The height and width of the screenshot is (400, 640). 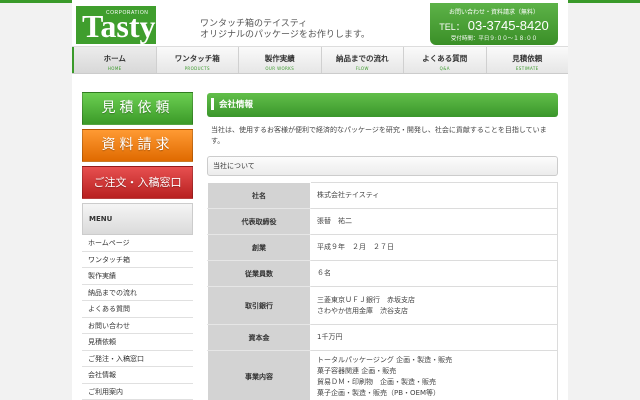 What do you see at coordinates (285, 35) in the screenshot?
I see `header-tagline-2: オリジナルのパッケージをお作りします。` at bounding box center [285, 35].